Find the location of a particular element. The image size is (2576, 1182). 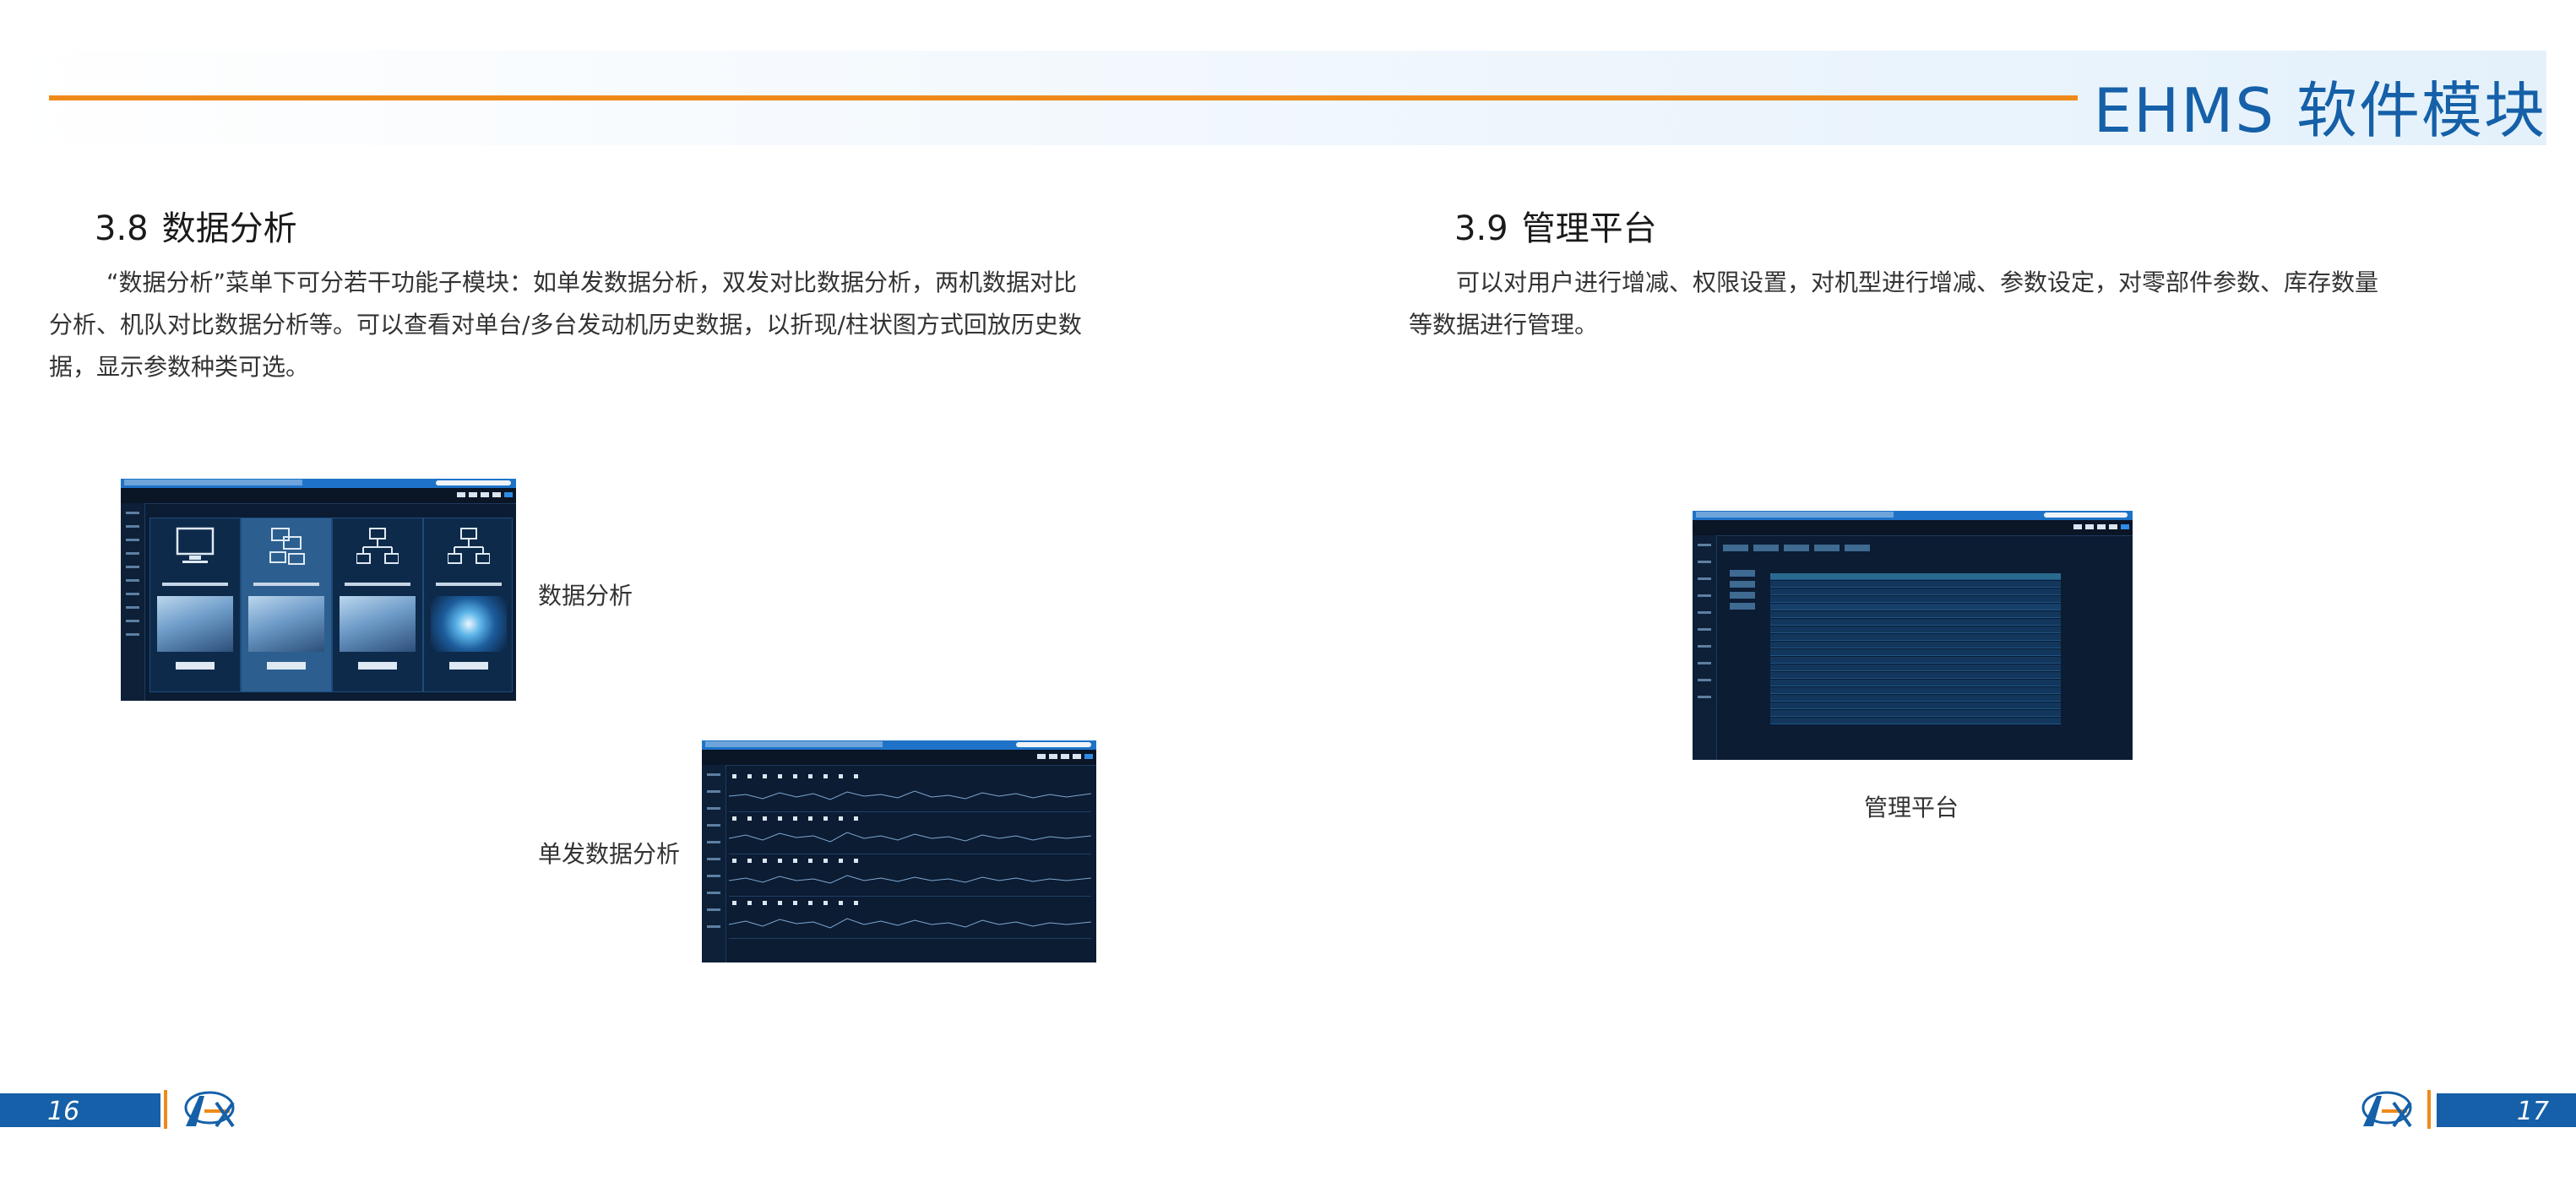

caption-data-analysis: 数据分析 is located at coordinates (585, 596).